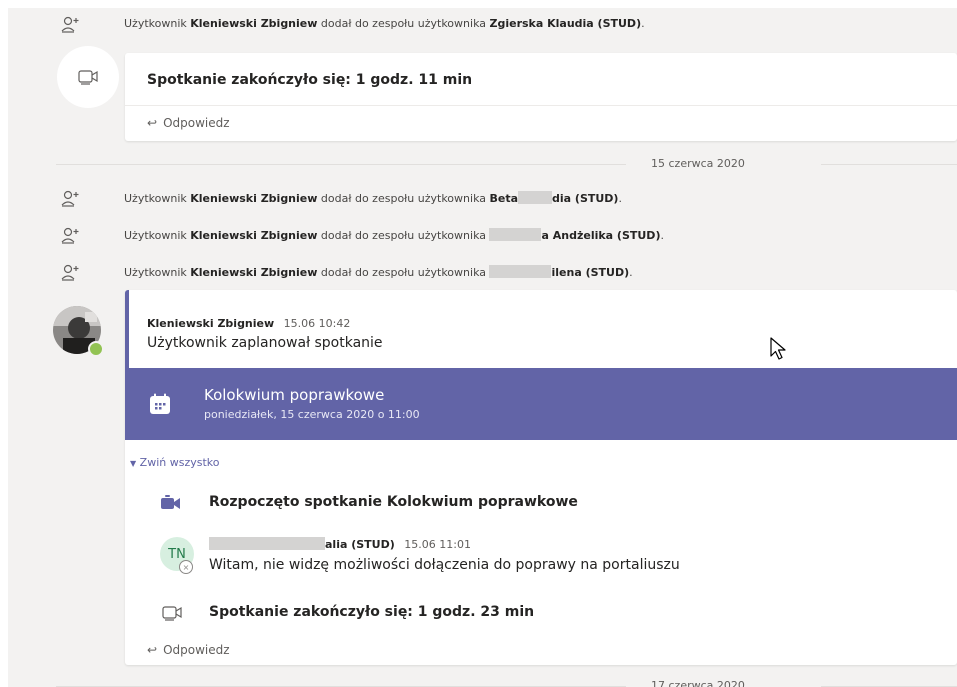 This screenshot has width=957, height=687. Describe the element at coordinates (186, 567) in the screenshot. I see `presence-offline-icon: ×` at that location.